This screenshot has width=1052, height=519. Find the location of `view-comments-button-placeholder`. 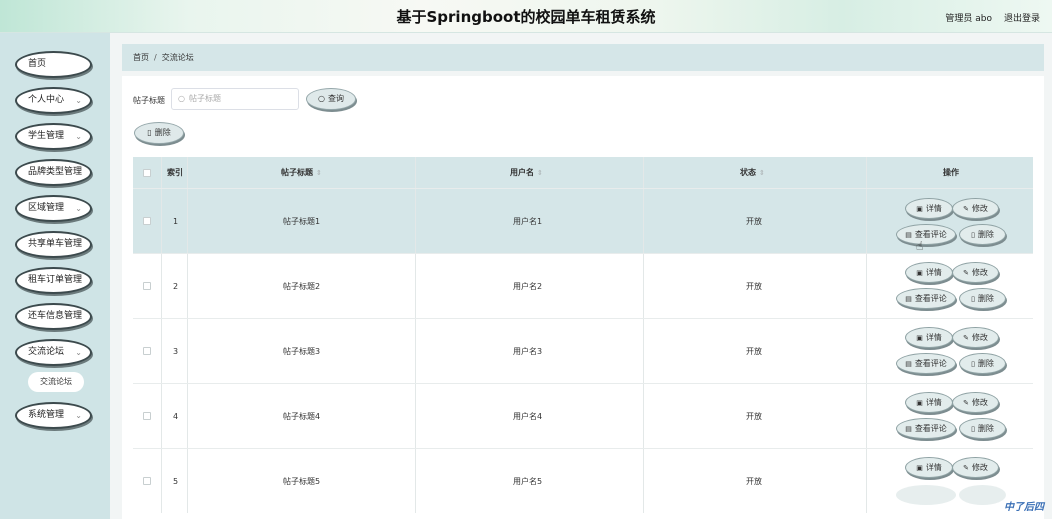

view-comments-button-placeholder is located at coordinates (926, 495).